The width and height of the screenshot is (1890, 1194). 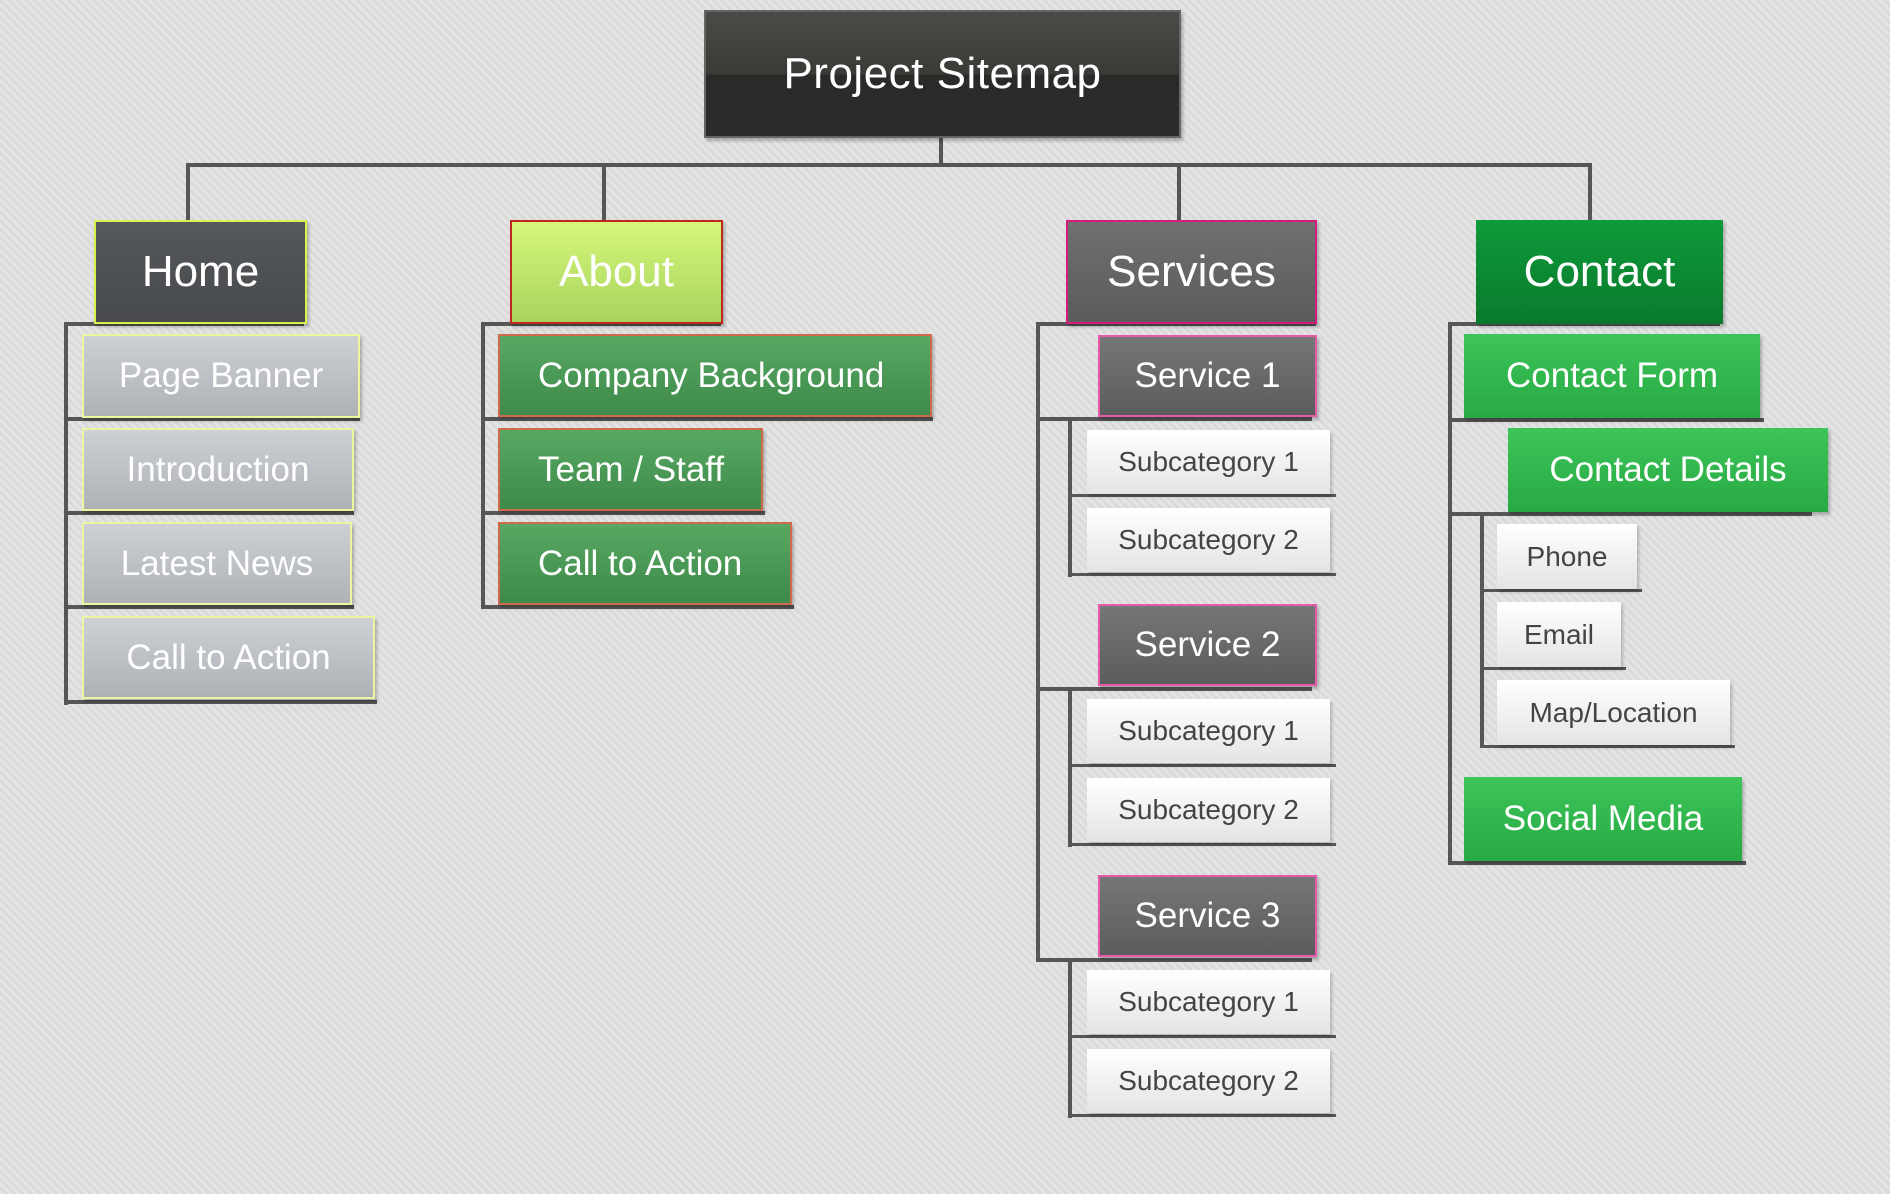 What do you see at coordinates (1612, 376) in the screenshot?
I see `contact-form-node: Contact Form` at bounding box center [1612, 376].